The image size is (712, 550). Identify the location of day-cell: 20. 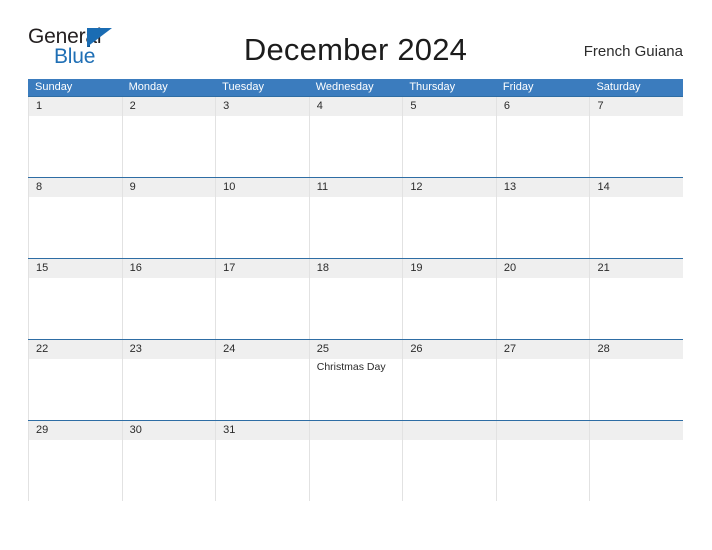
(542, 299).